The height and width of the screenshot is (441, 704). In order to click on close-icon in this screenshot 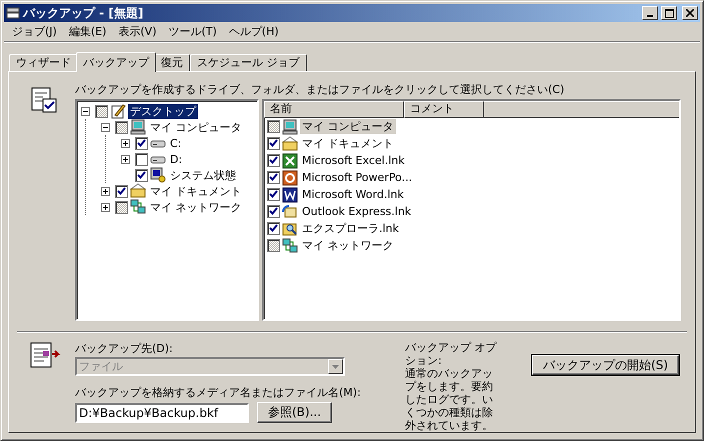, I will do `click(690, 13)`.